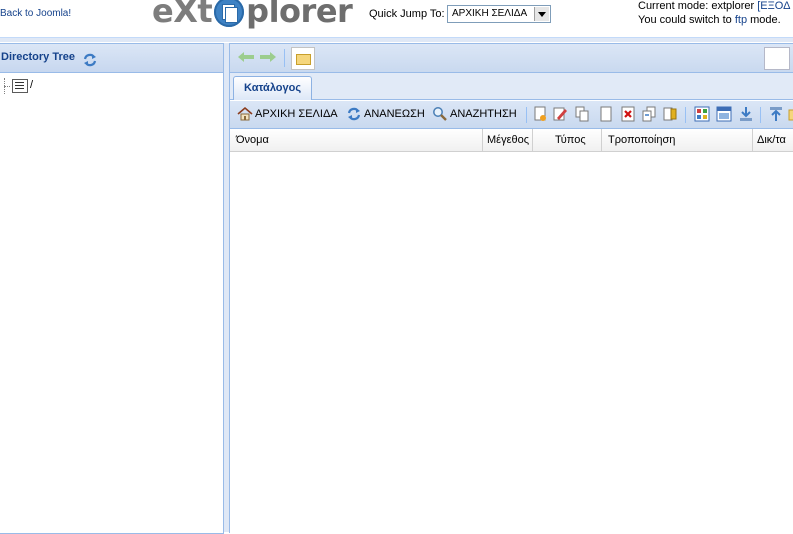  I want to click on switch-mode-line: You could switch to ftp mode., so click(709, 20).